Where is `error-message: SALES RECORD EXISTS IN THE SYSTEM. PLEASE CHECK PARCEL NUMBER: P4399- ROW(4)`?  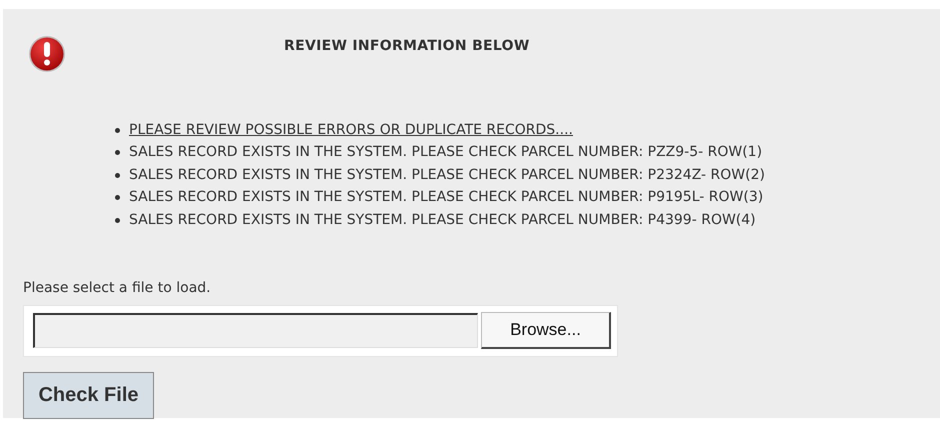
error-message: SALES RECORD EXISTS IN THE SYSTEM. PLEASE CHECK PARCEL NUMBER: P4399- ROW(4) is located at coordinates (442, 220).